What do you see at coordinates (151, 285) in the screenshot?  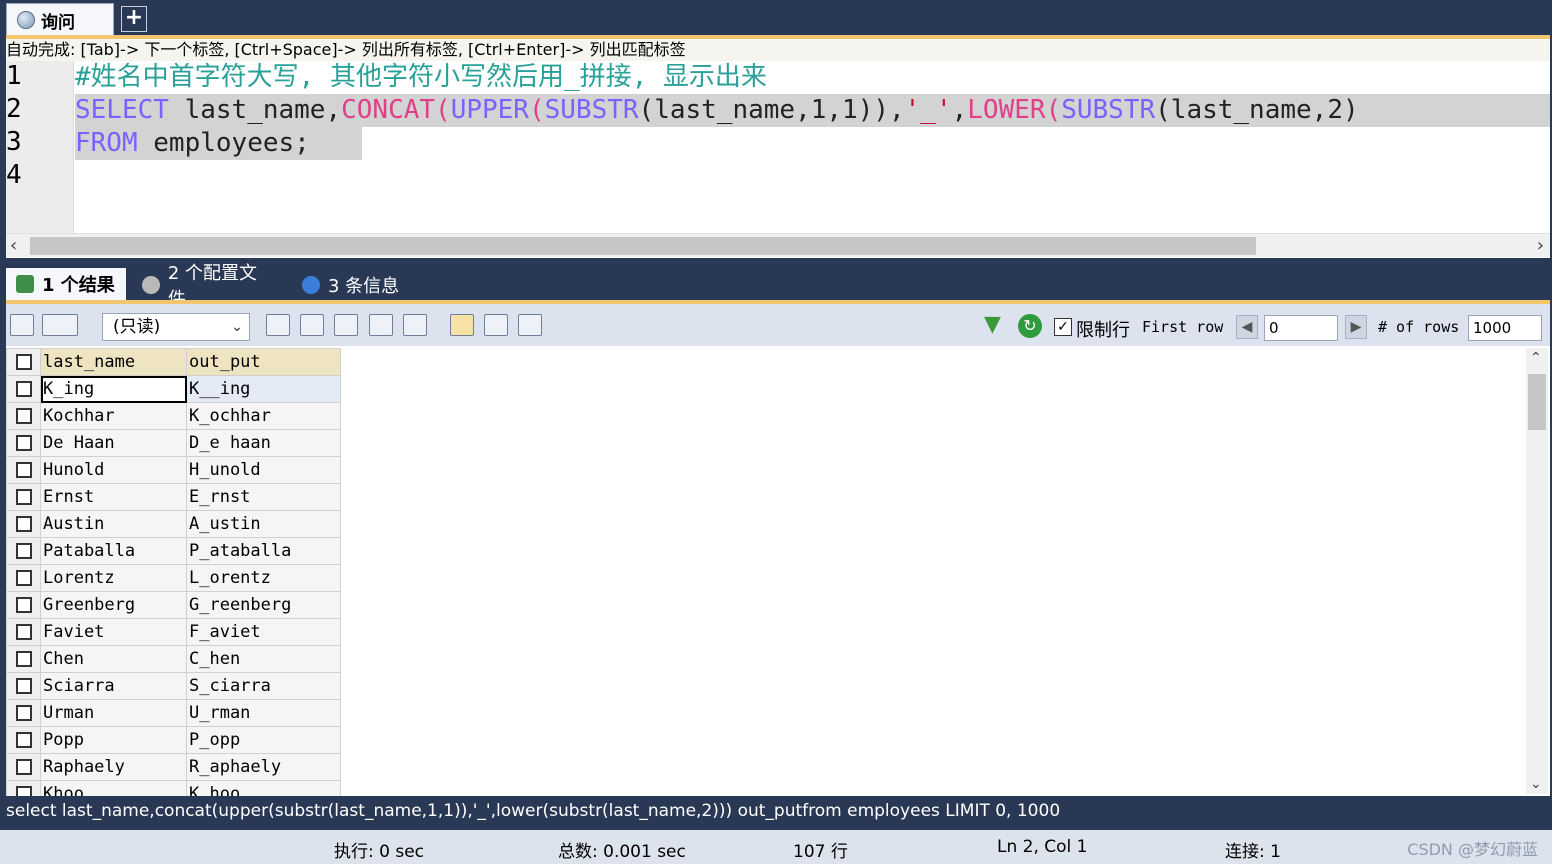 I see `profile-icon` at bounding box center [151, 285].